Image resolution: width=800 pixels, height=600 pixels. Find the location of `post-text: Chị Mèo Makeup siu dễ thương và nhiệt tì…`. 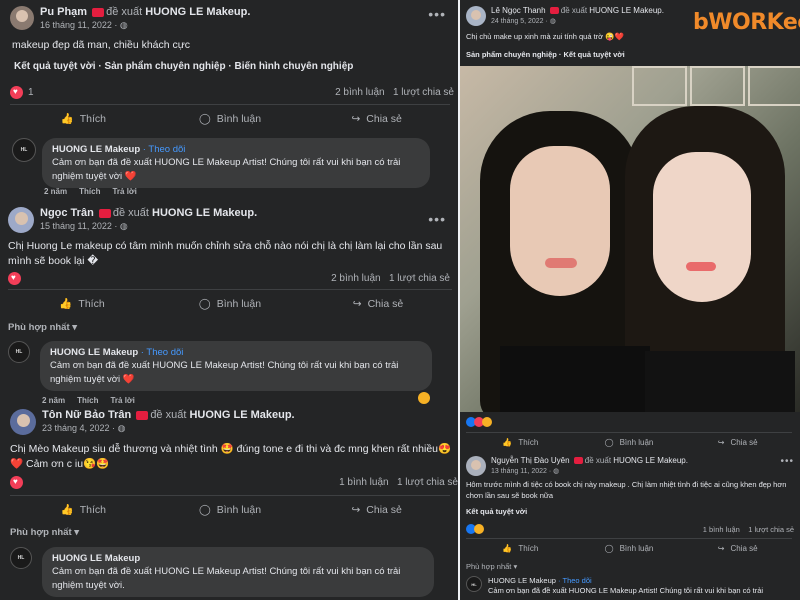

post-text: Chị Mèo Makeup siu dễ thương và nhiệt tì… is located at coordinates (231, 457).